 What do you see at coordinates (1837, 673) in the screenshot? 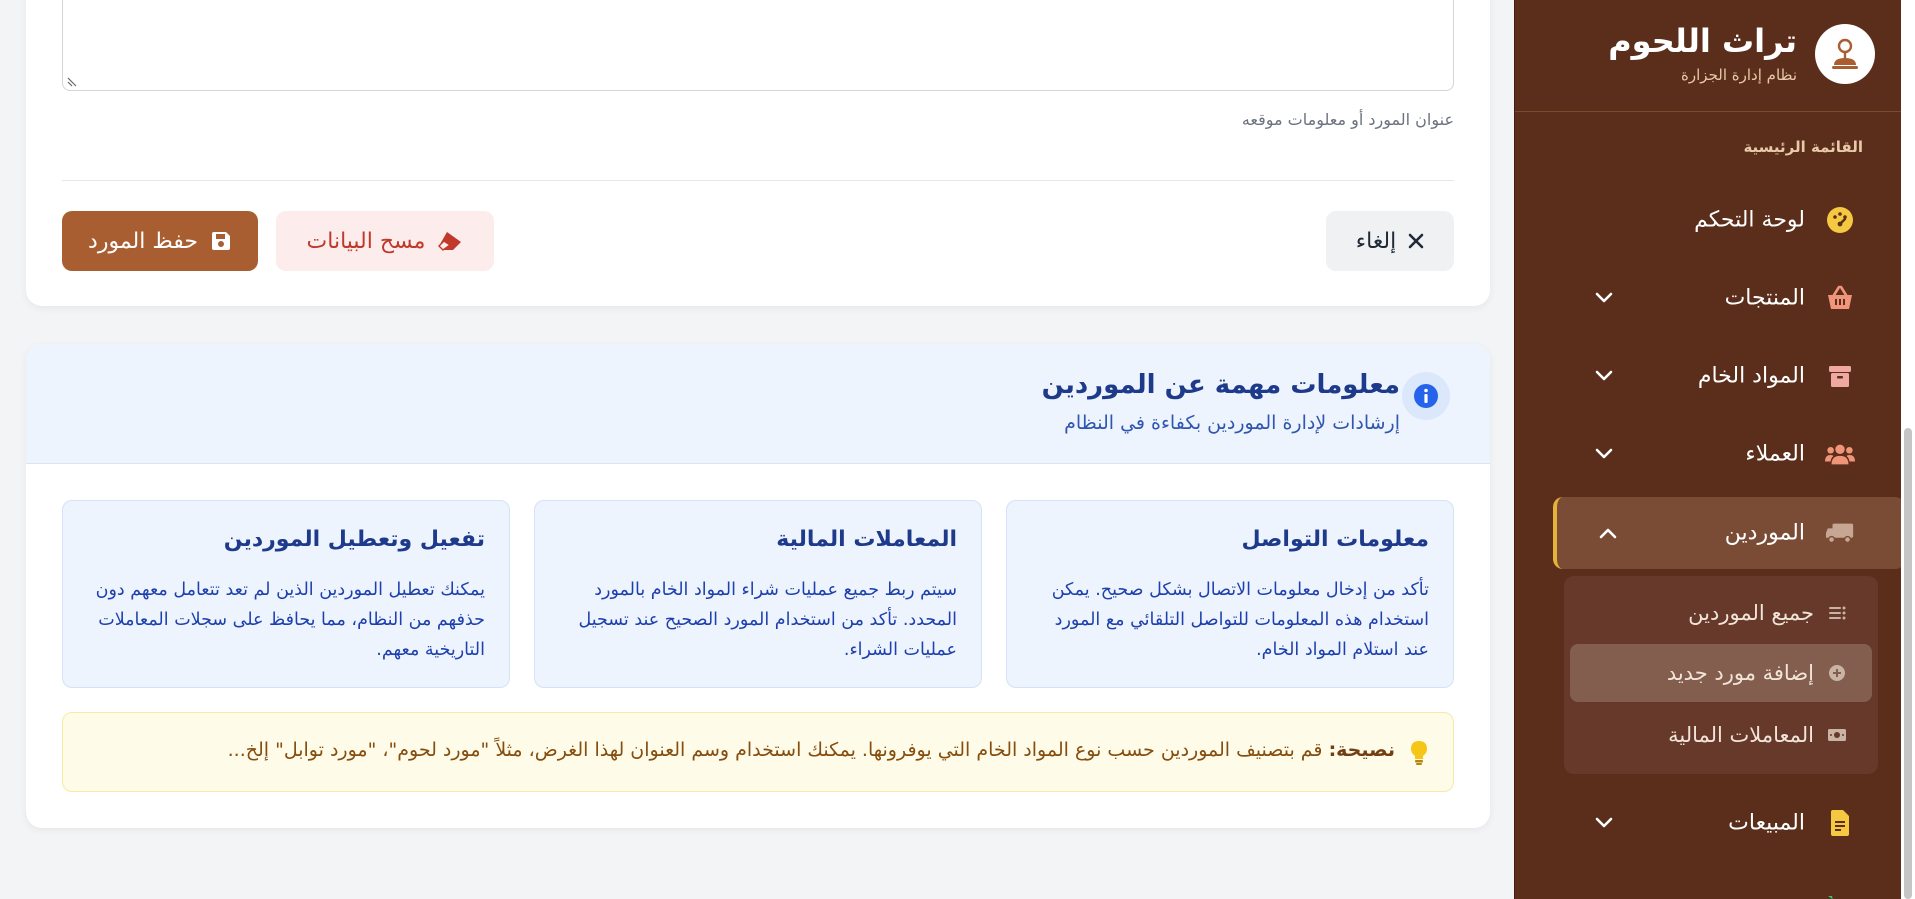
I see `plus-circle-icon` at bounding box center [1837, 673].